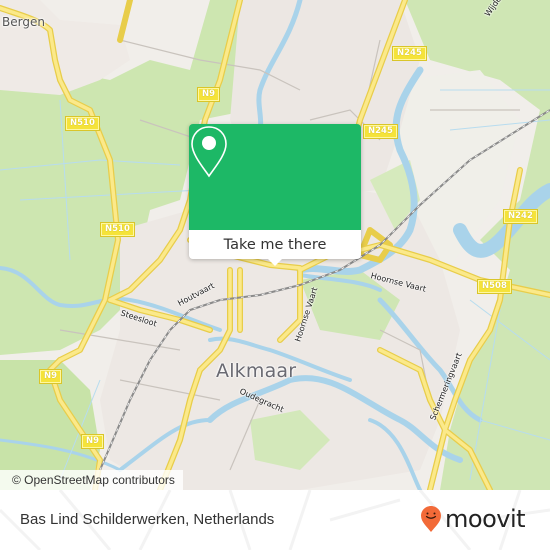 The image size is (550, 550). I want to click on location-popup: Take me there, so click(275, 195).